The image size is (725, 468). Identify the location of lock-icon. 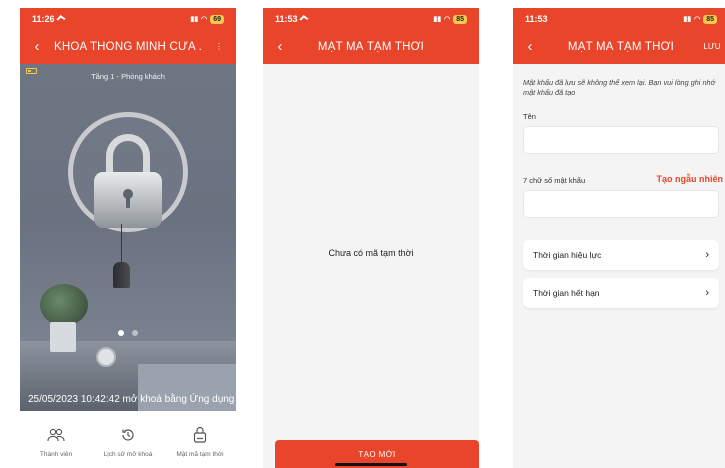
(128, 200).